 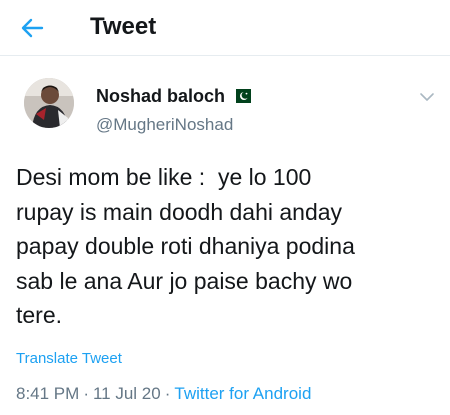 I want to click on pakistan-flag-icon, so click(x=241, y=96).